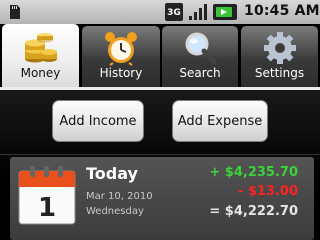 This screenshot has width=320, height=240. What do you see at coordinates (200, 73) in the screenshot?
I see `tab-label: Search` at bounding box center [200, 73].